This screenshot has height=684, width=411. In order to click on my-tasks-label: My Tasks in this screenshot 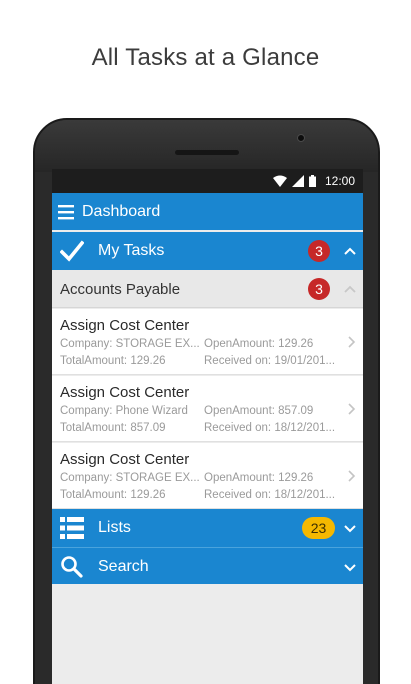, I will do `click(131, 250)`.